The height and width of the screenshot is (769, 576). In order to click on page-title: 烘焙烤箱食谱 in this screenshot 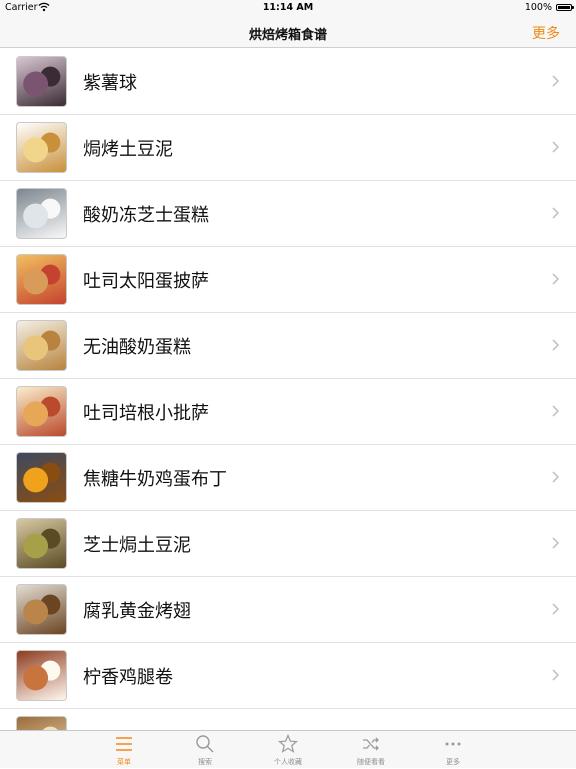, I will do `click(287, 35)`.